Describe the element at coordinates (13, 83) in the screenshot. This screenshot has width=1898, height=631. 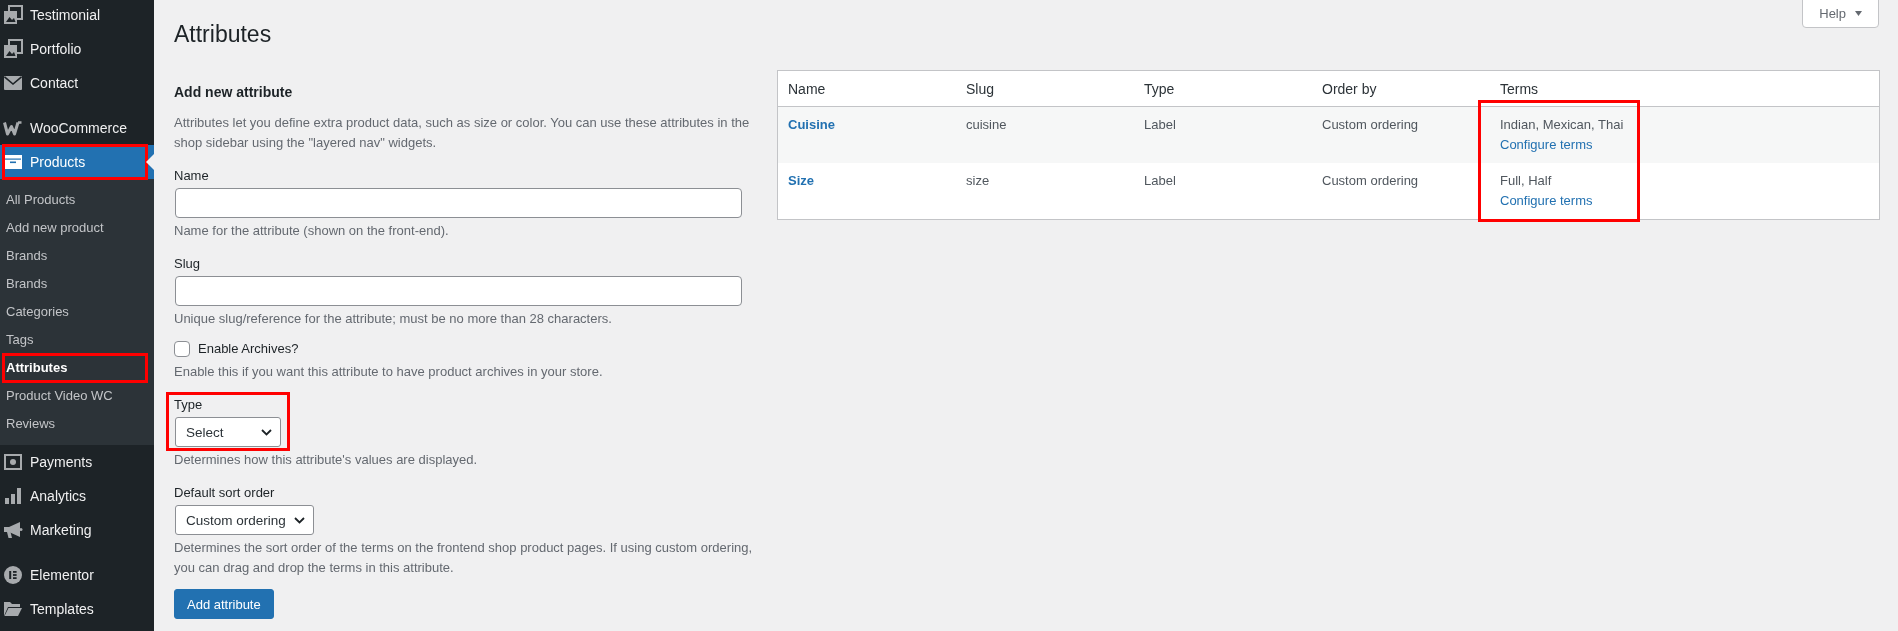
I see `envelope-icon` at that location.